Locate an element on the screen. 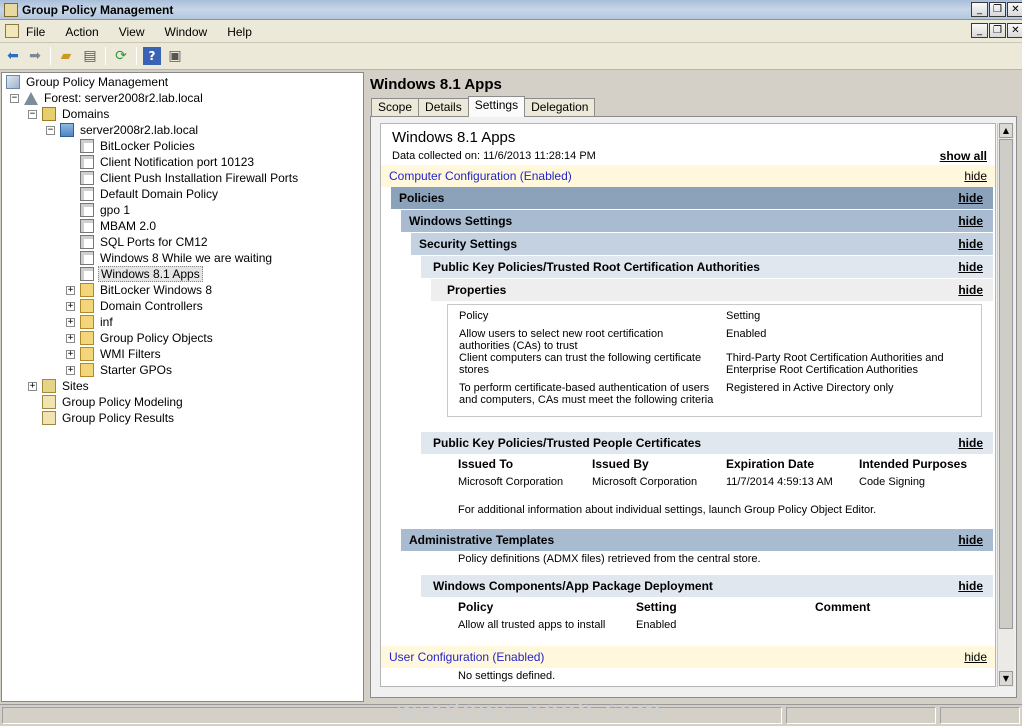 The width and height of the screenshot is (1022, 726). domains-icon is located at coordinates (49, 114).